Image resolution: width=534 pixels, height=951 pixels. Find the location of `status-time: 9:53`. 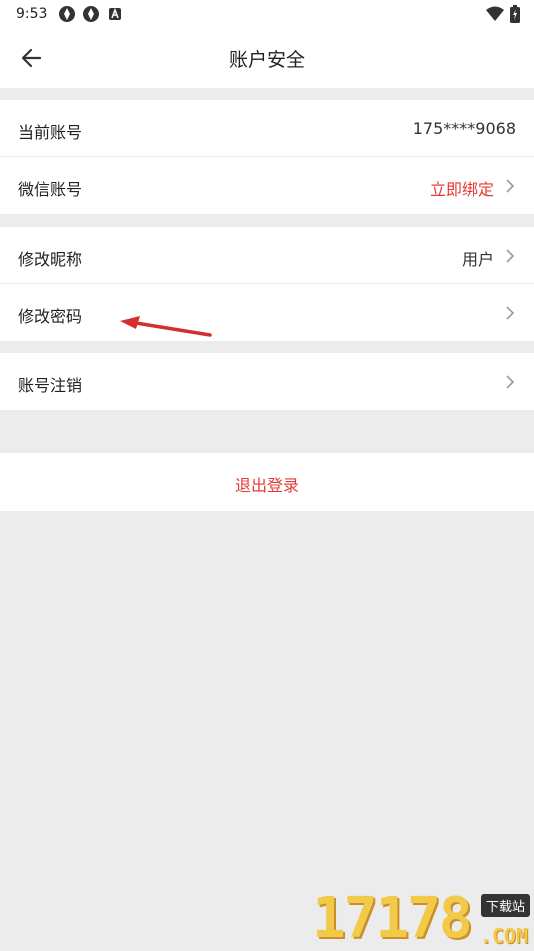

status-time: 9:53 is located at coordinates (32, 14).